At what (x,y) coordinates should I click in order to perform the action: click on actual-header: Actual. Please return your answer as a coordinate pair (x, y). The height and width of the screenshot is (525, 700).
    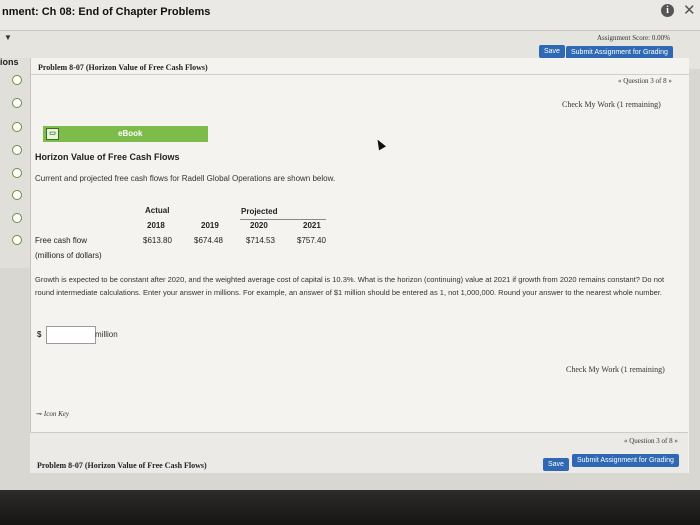
    Looking at the image, I should click on (157, 210).